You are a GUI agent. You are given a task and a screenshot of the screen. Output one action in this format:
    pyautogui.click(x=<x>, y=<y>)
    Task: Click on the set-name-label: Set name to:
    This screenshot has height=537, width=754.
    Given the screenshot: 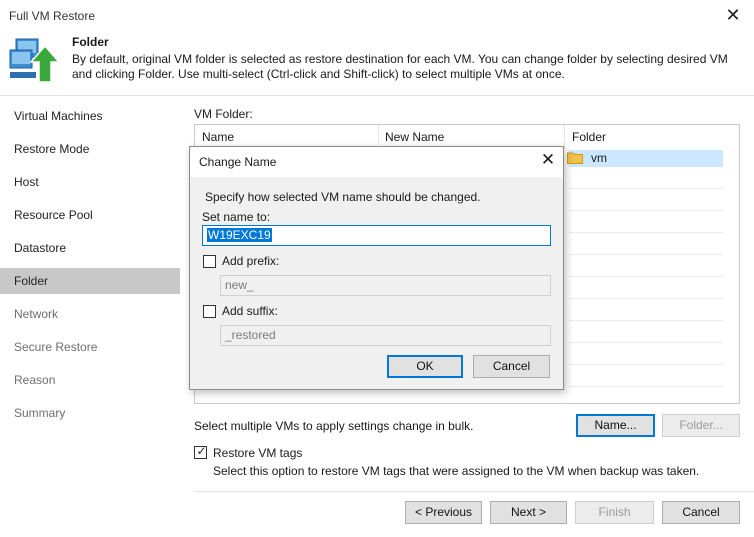 What is the action you would take?
    pyautogui.click(x=236, y=217)
    